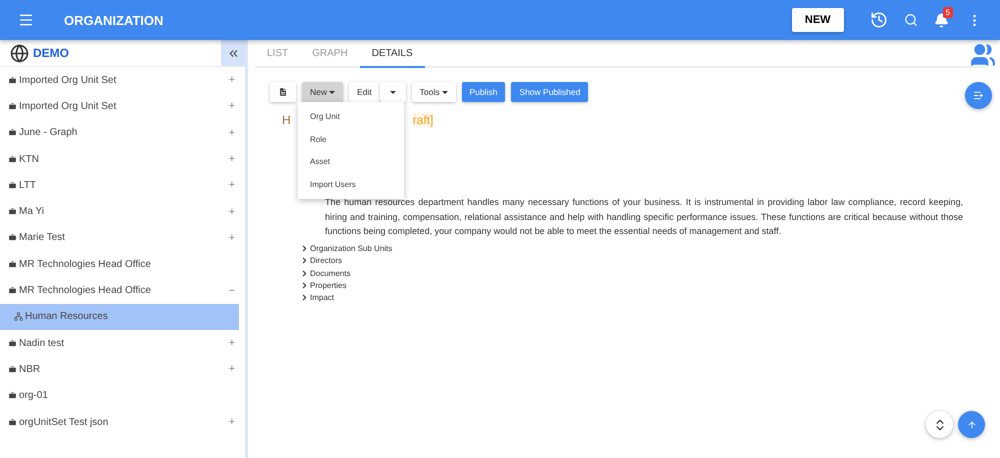 The height and width of the screenshot is (458, 1000). Describe the element at coordinates (122, 343) in the screenshot. I see `tree-item: Nadin test +` at that location.